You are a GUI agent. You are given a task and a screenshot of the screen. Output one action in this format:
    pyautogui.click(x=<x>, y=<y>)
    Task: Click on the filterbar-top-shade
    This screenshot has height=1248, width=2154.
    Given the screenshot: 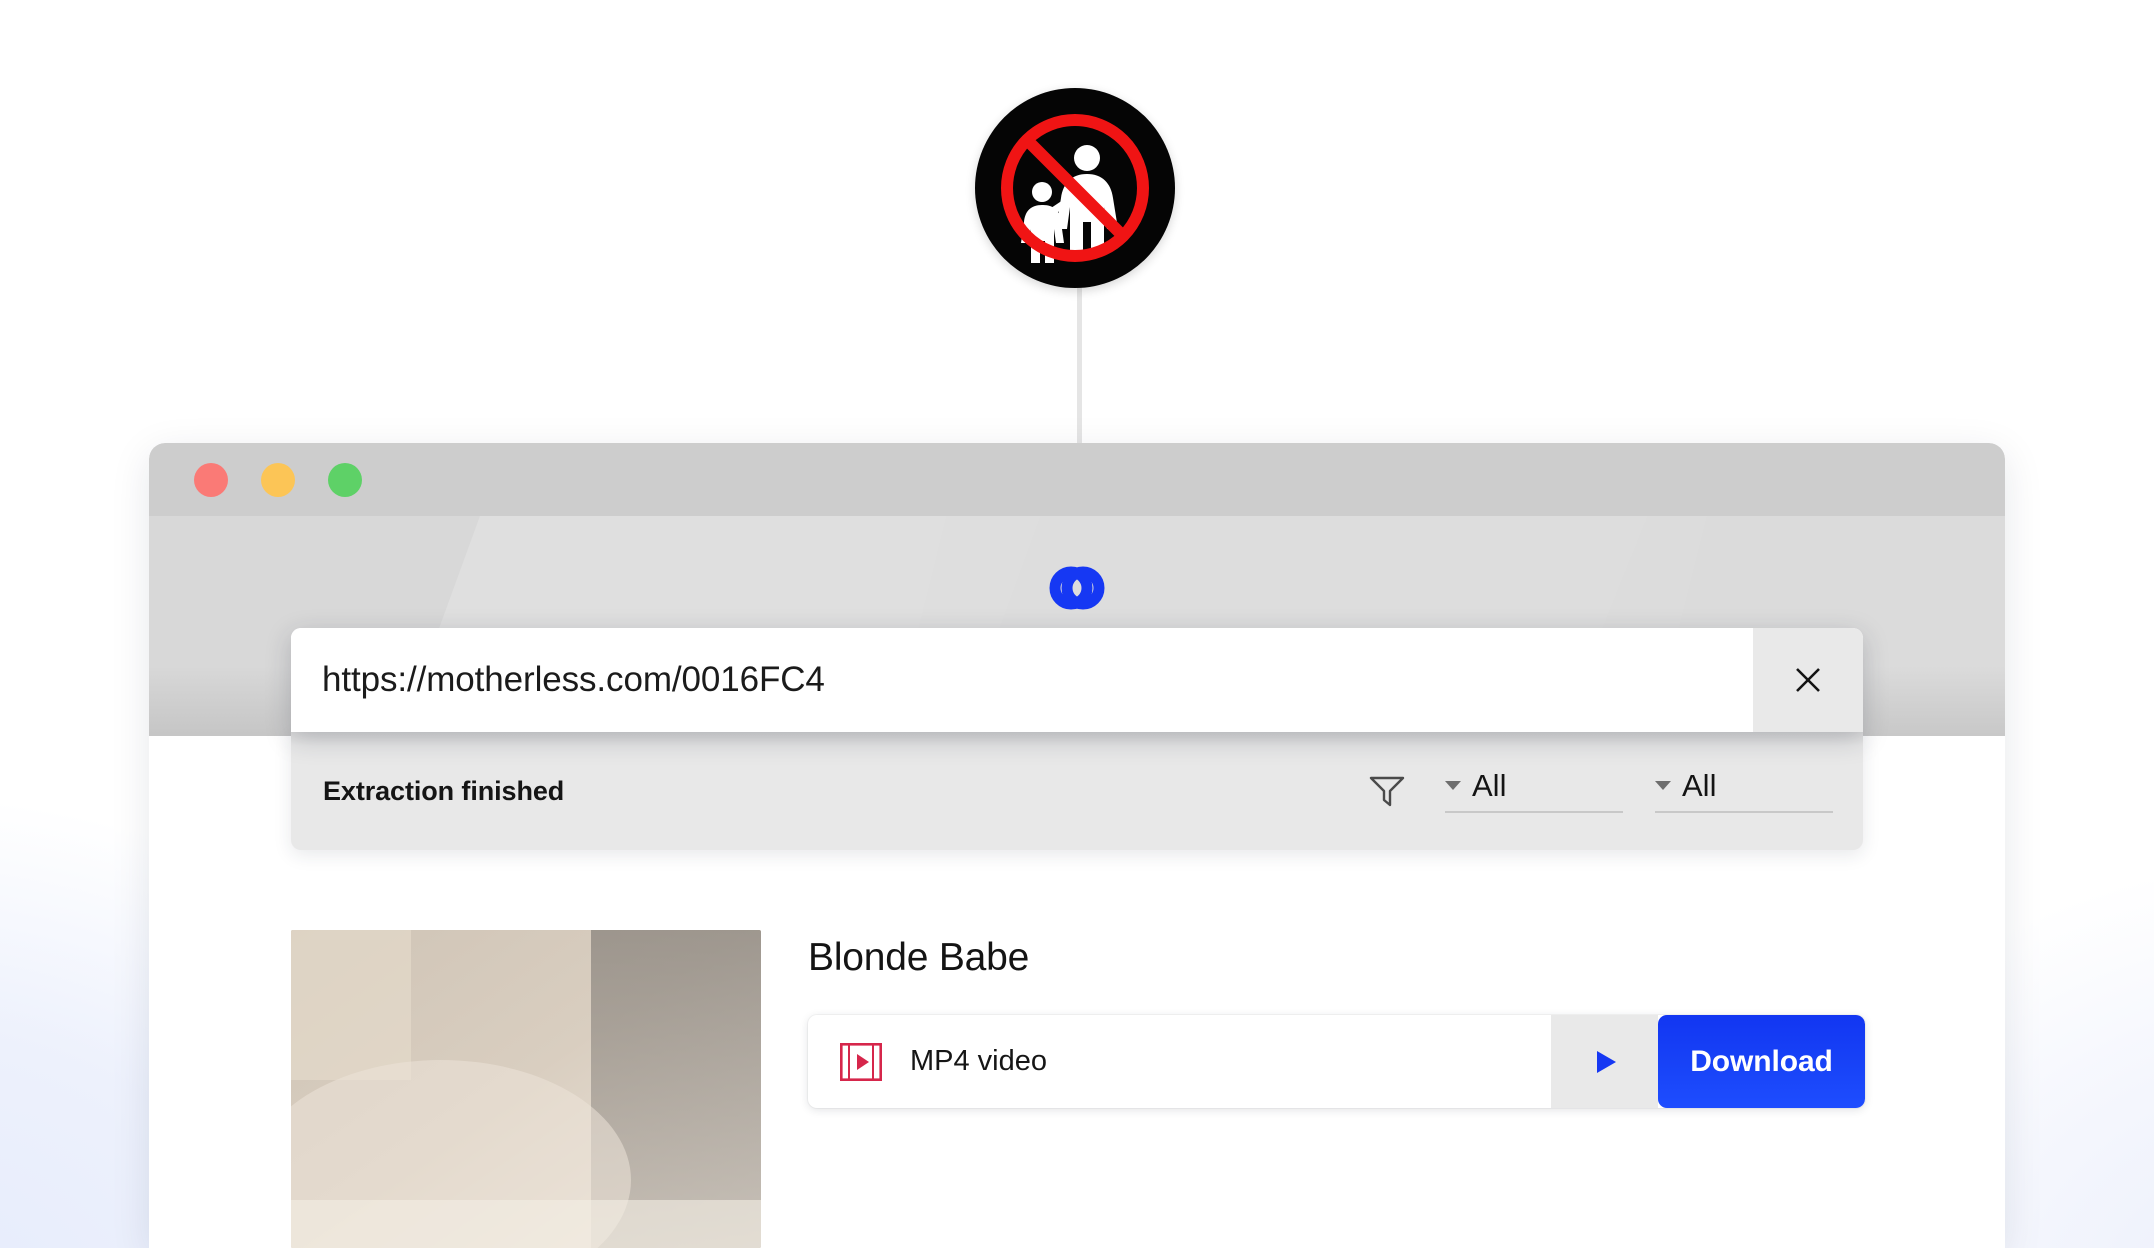 What is the action you would take?
    pyautogui.click(x=1077, y=739)
    